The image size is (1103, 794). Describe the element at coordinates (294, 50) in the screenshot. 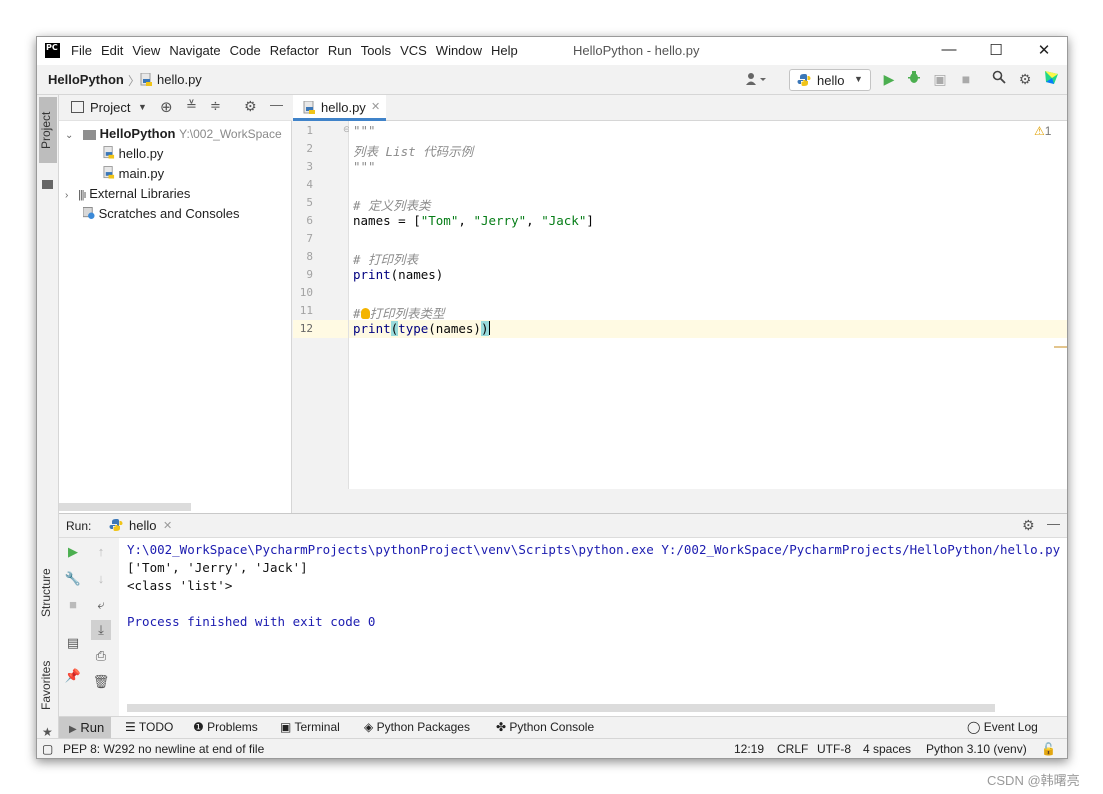

I see `menu-refactor: Refactor` at that location.